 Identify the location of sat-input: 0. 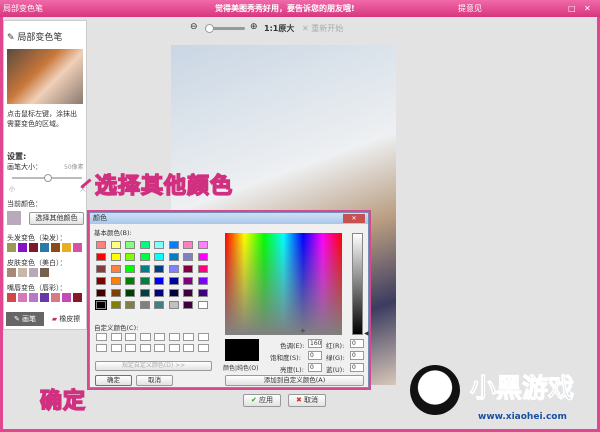
(315, 355).